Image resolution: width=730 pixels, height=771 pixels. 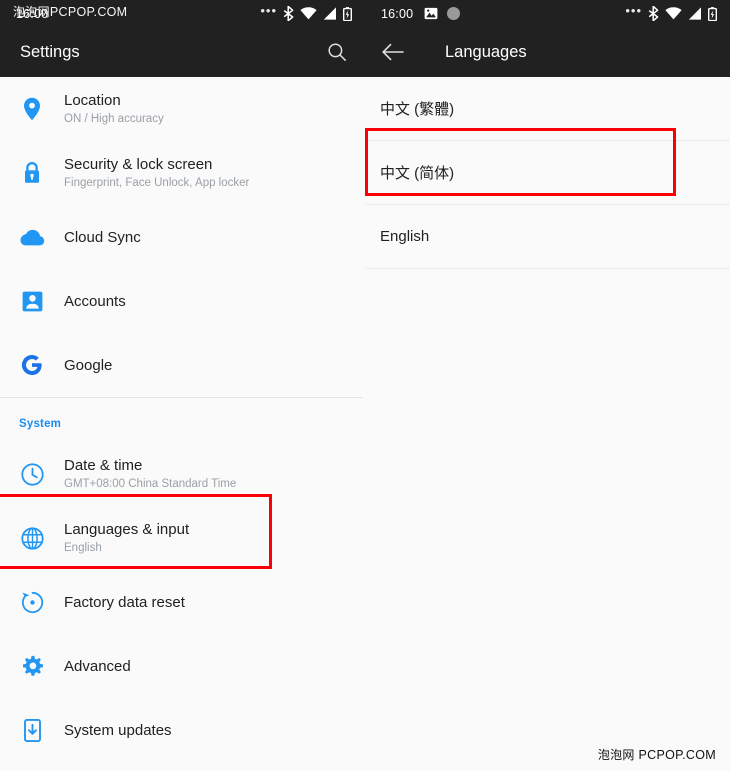 I want to click on settings-row-subtitle: ON / High accuracy, so click(x=114, y=119).